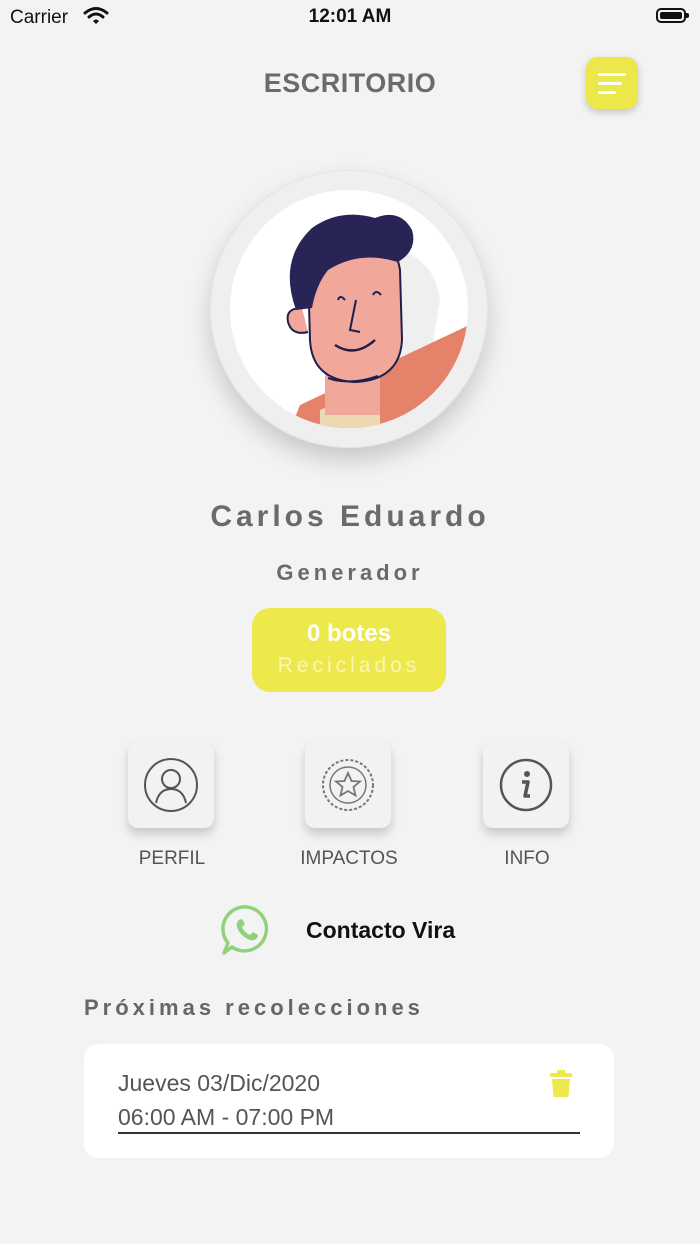 The image size is (700, 1244). I want to click on collection-time: 06:00 AM - 07:00 PM, so click(226, 1117).